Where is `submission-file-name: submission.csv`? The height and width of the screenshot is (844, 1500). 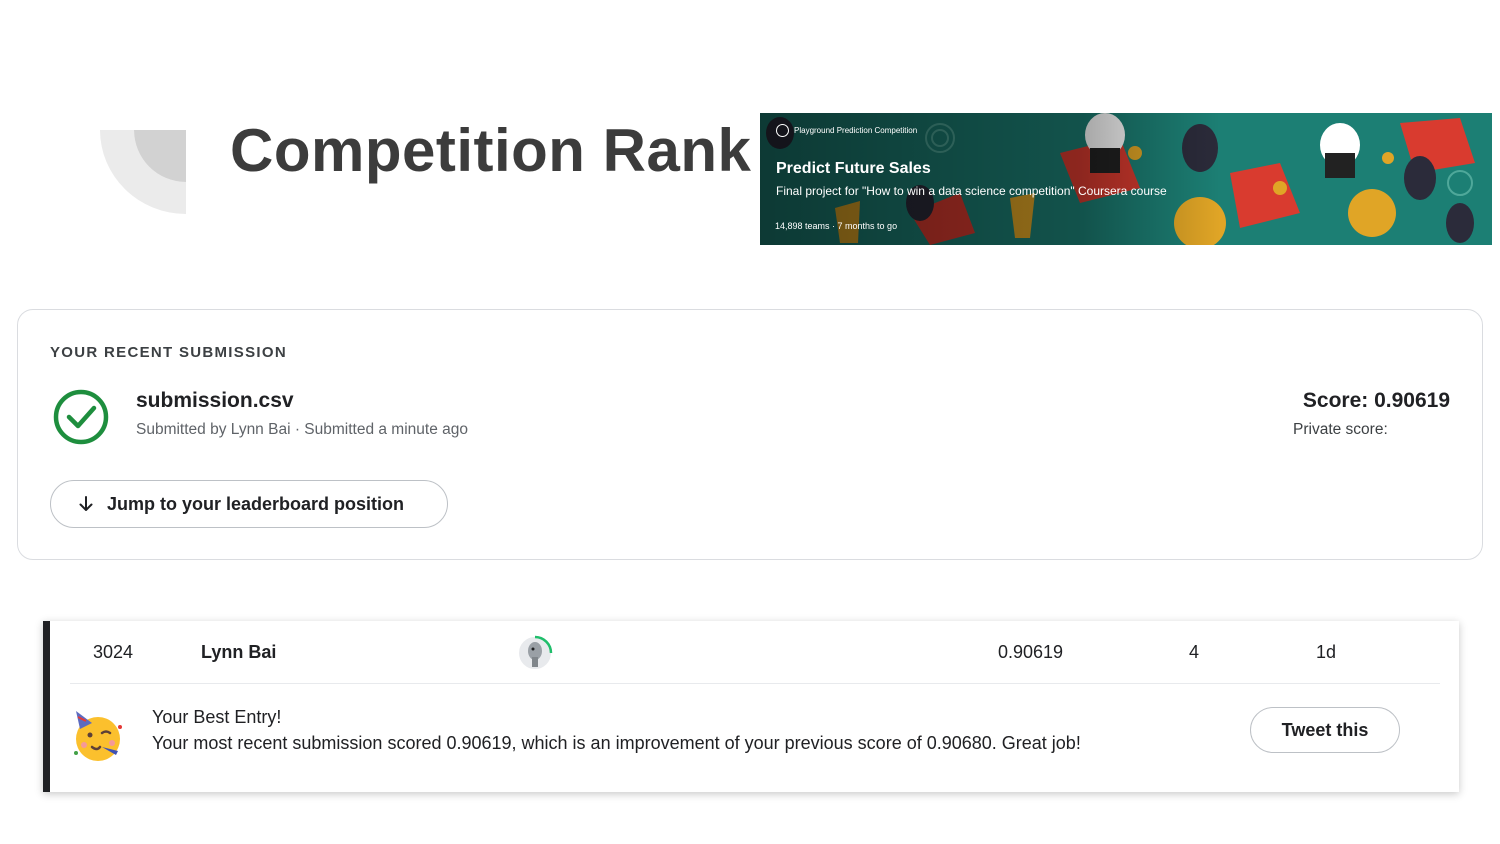 submission-file-name: submission.csv is located at coordinates (215, 400).